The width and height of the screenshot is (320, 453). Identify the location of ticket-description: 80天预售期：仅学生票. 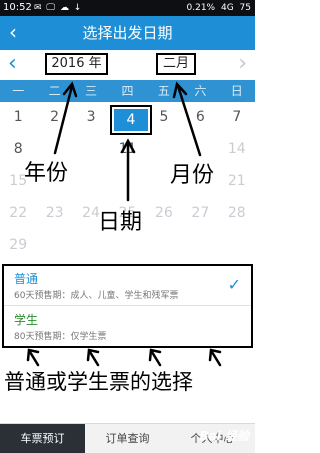
(60, 337).